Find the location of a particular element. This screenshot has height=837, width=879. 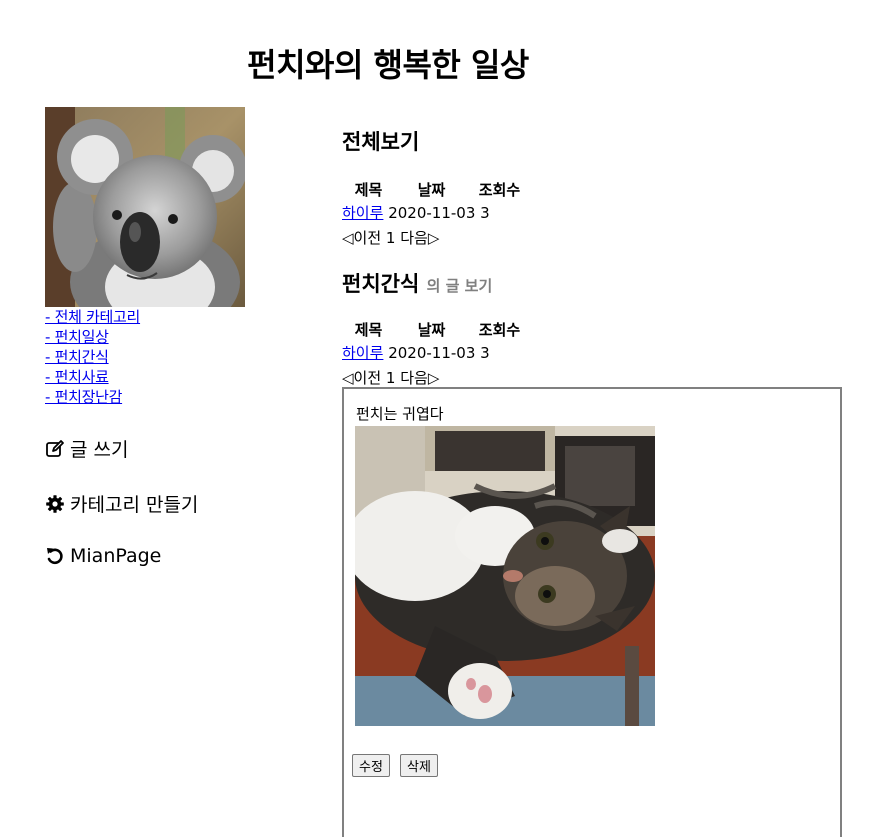

all-posts-pager: ◁이전 1 다음▷ is located at coordinates (390, 237).